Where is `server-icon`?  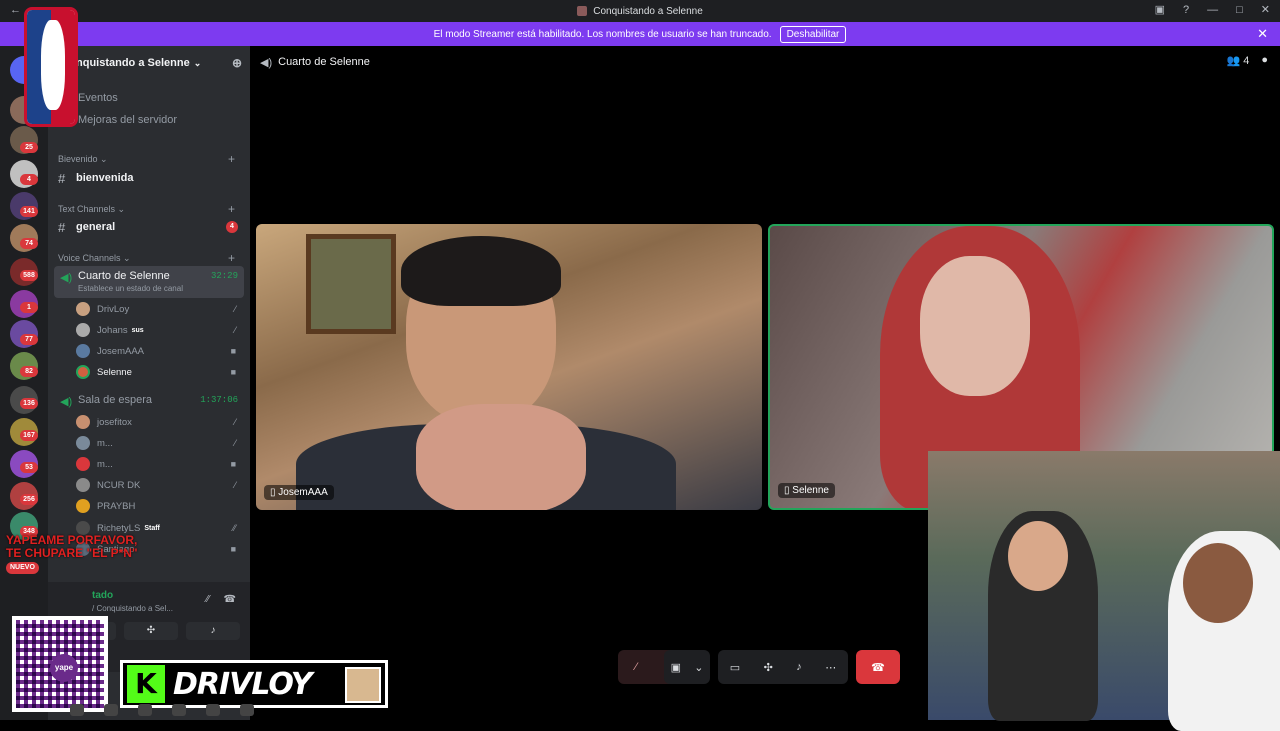 server-icon is located at coordinates (582, 11).